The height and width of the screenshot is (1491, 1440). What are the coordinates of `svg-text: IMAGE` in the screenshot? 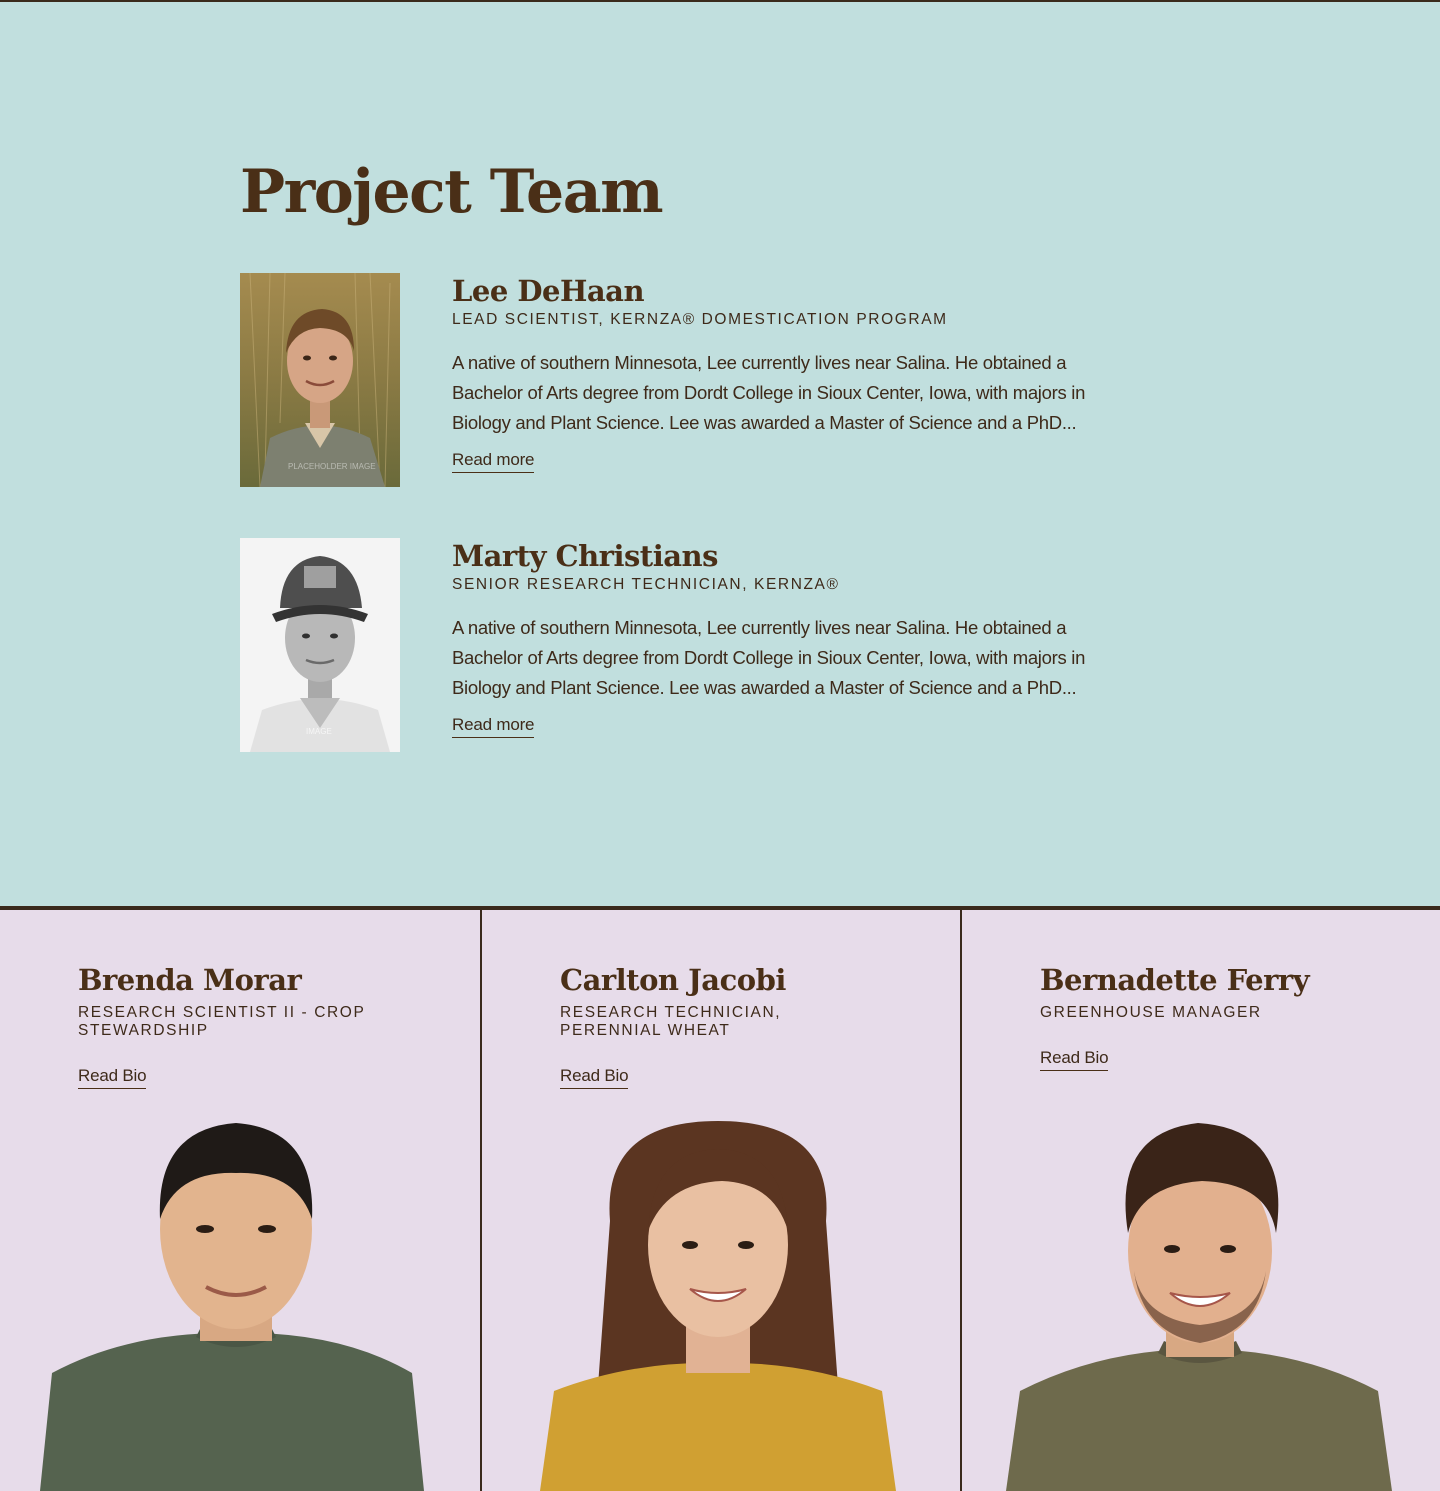 It's located at (319, 731).